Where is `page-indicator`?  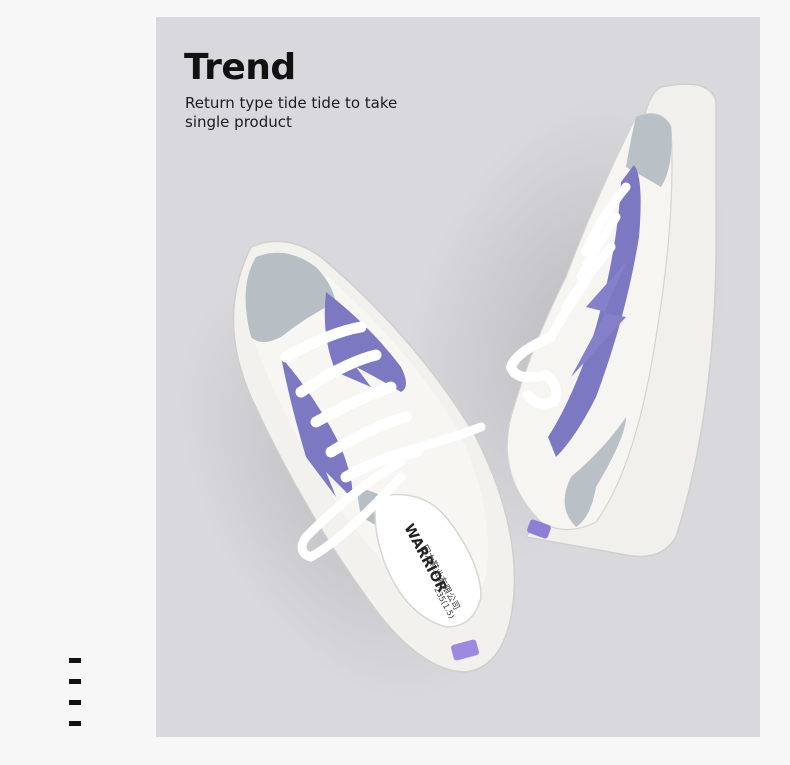 page-indicator is located at coordinates (75, 700).